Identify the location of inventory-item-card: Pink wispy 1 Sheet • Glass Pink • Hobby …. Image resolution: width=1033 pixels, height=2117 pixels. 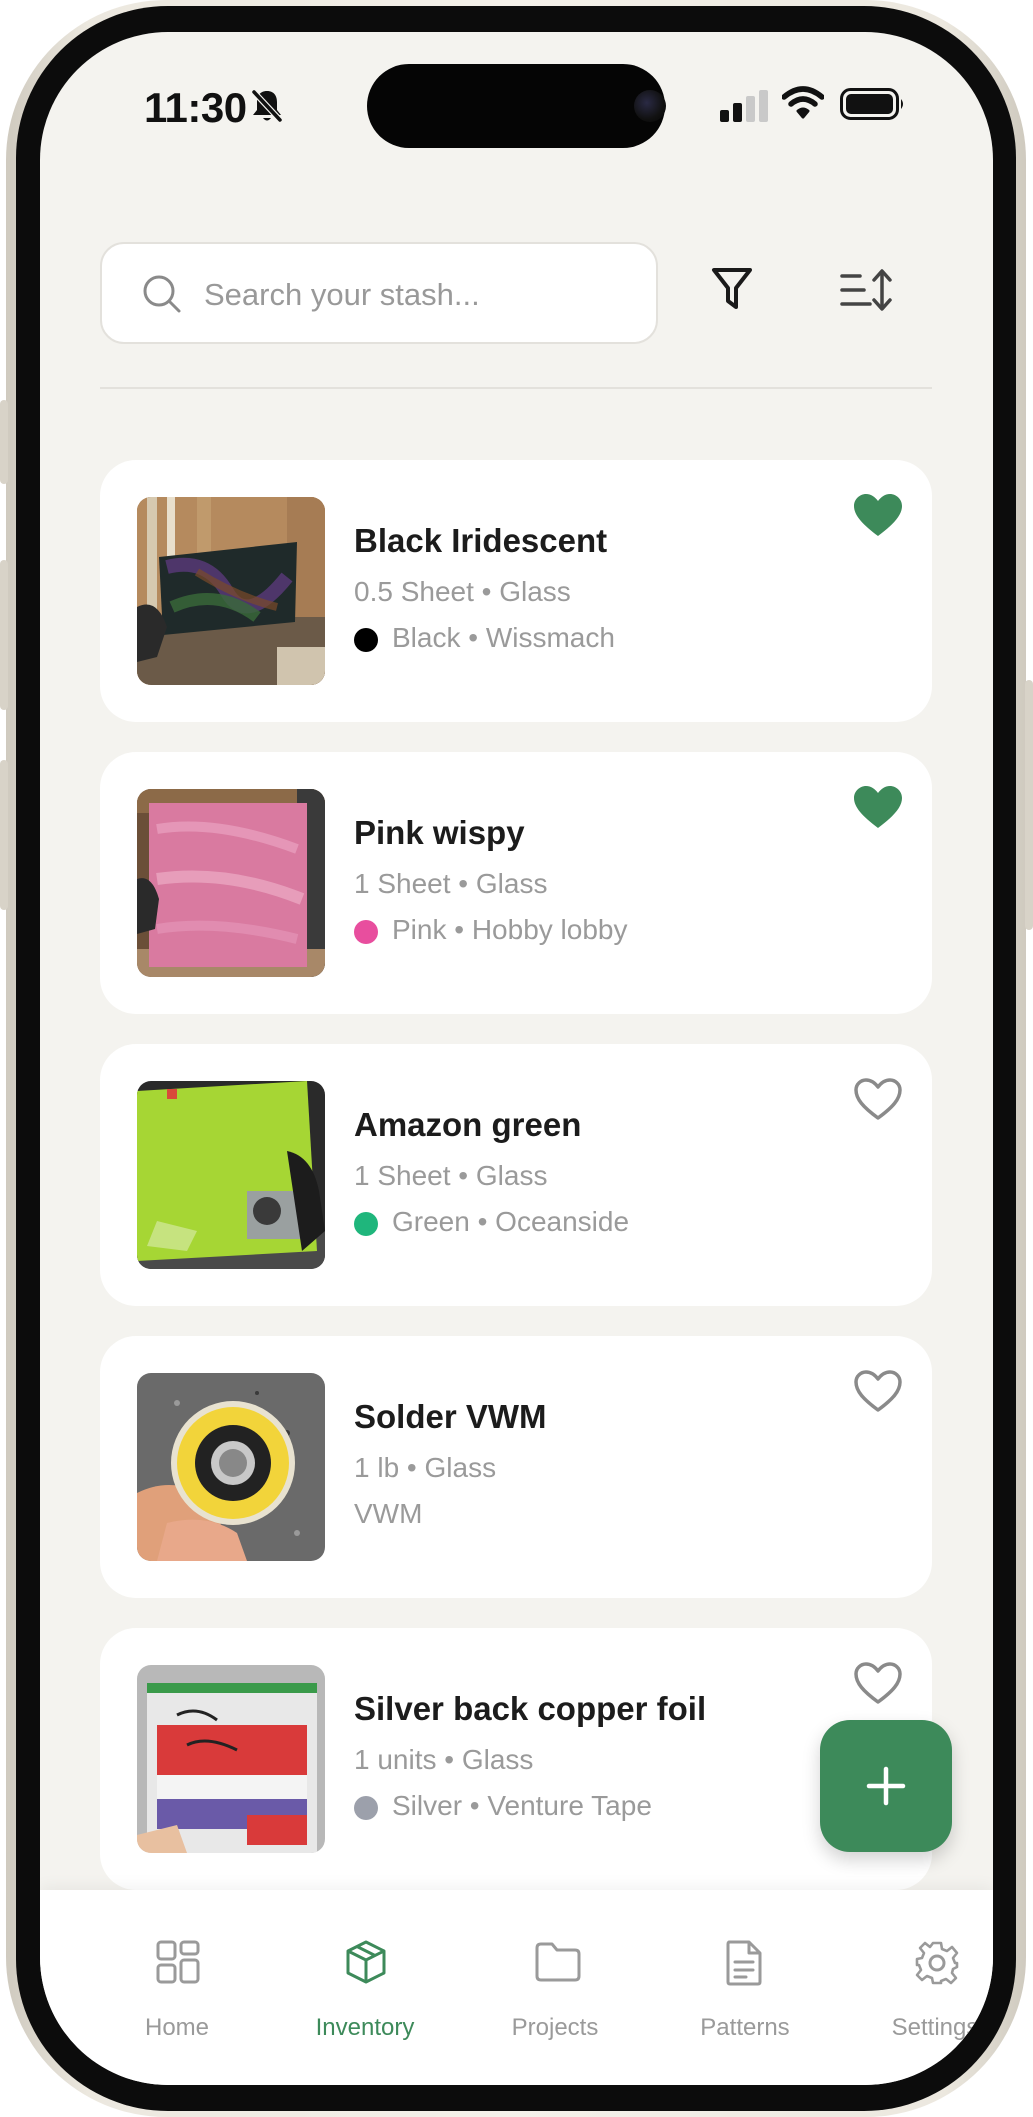
(516, 883).